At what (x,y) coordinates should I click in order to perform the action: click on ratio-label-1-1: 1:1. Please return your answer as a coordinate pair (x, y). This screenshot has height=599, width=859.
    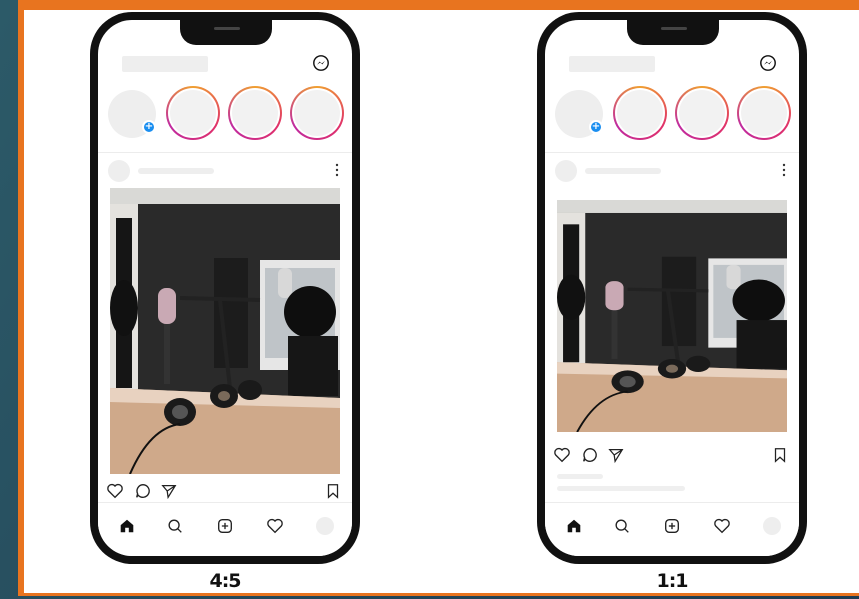
    Looking at the image, I should click on (672, 581).